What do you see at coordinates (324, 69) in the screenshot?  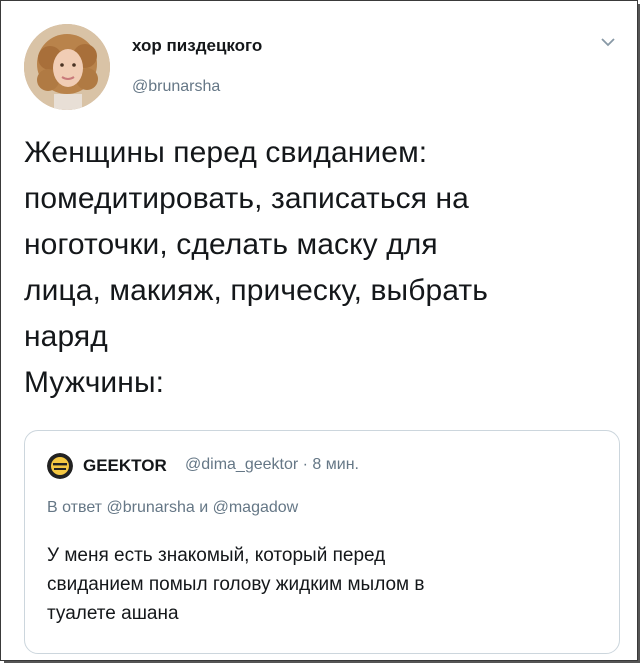 I see `tweet-header: хор пиздецкого @brunarsha` at bounding box center [324, 69].